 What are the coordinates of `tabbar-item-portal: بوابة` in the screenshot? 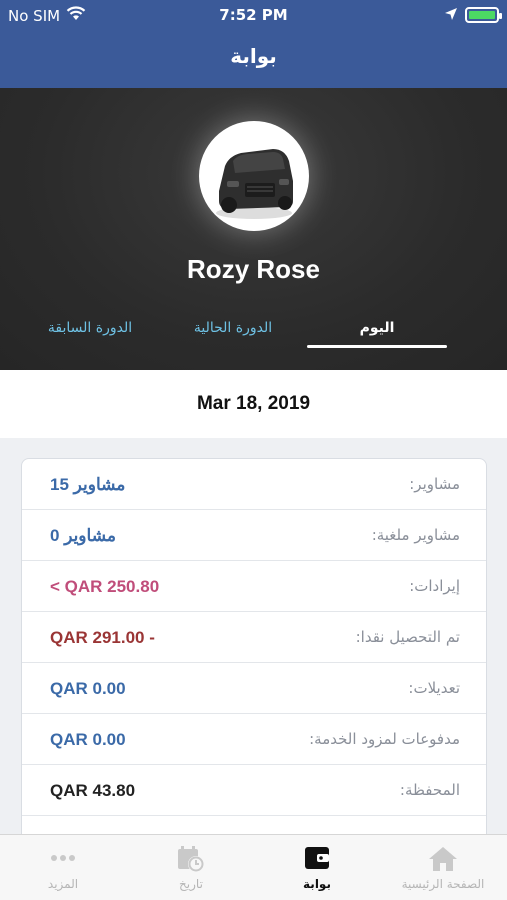 It's located at (317, 867).